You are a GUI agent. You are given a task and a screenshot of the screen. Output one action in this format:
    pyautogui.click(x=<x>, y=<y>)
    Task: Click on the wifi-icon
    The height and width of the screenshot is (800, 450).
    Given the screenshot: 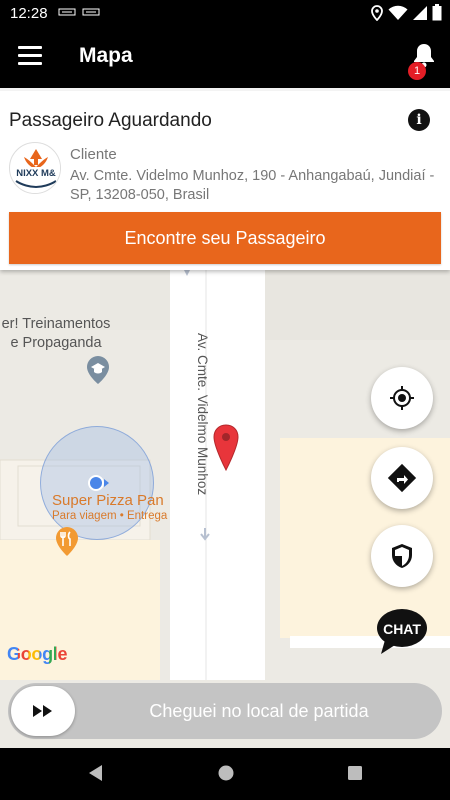 What is the action you would take?
    pyautogui.click(x=398, y=12)
    